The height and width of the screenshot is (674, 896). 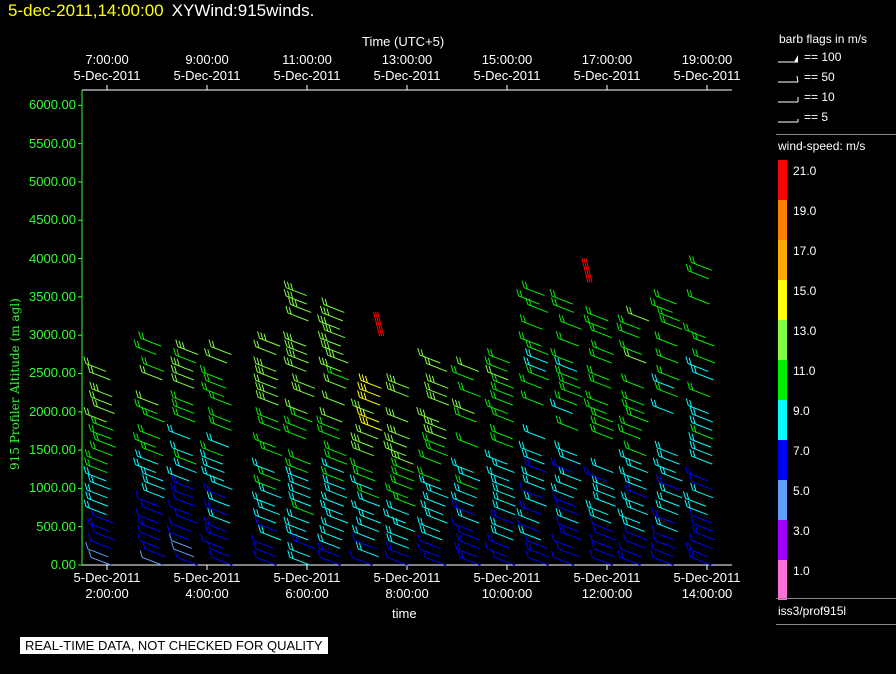 What do you see at coordinates (836, 90) in the screenshot?
I see `barb-flags-list: == 100 == 50 == 10 == 5` at bounding box center [836, 90].